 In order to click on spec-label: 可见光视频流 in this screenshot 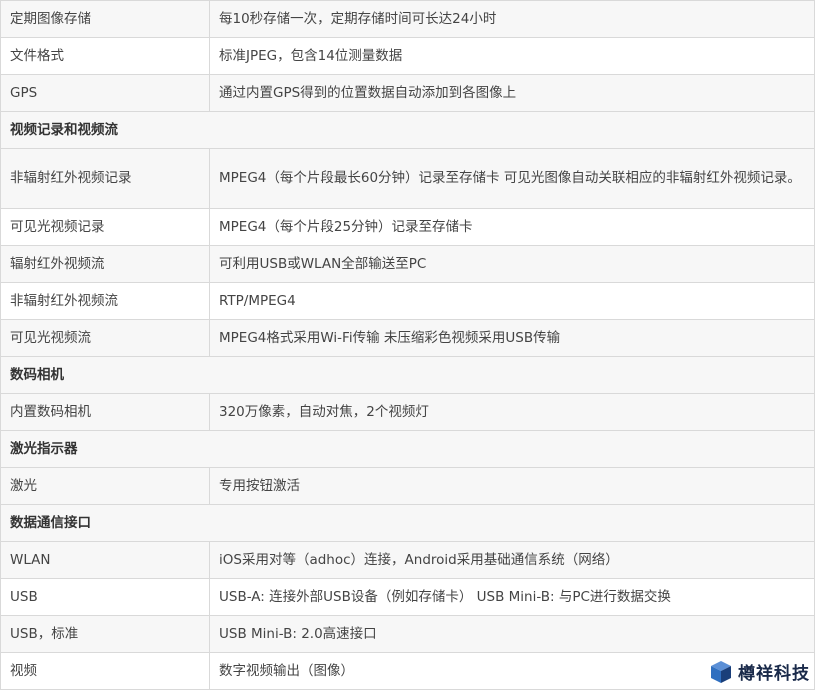, I will do `click(105, 338)`.